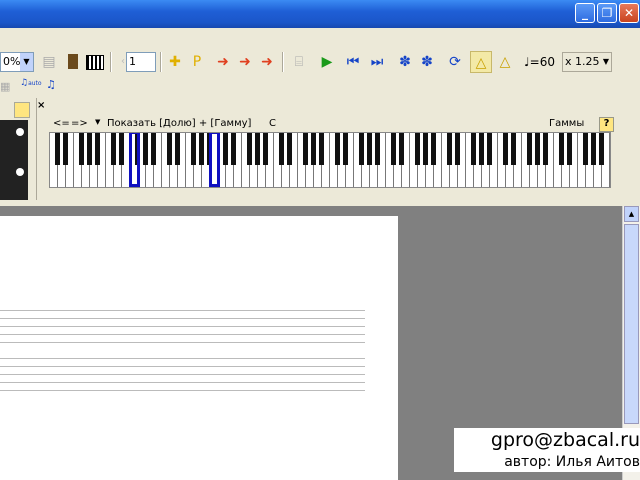  I want to click on loop-icon: ⟳, so click(455, 62).